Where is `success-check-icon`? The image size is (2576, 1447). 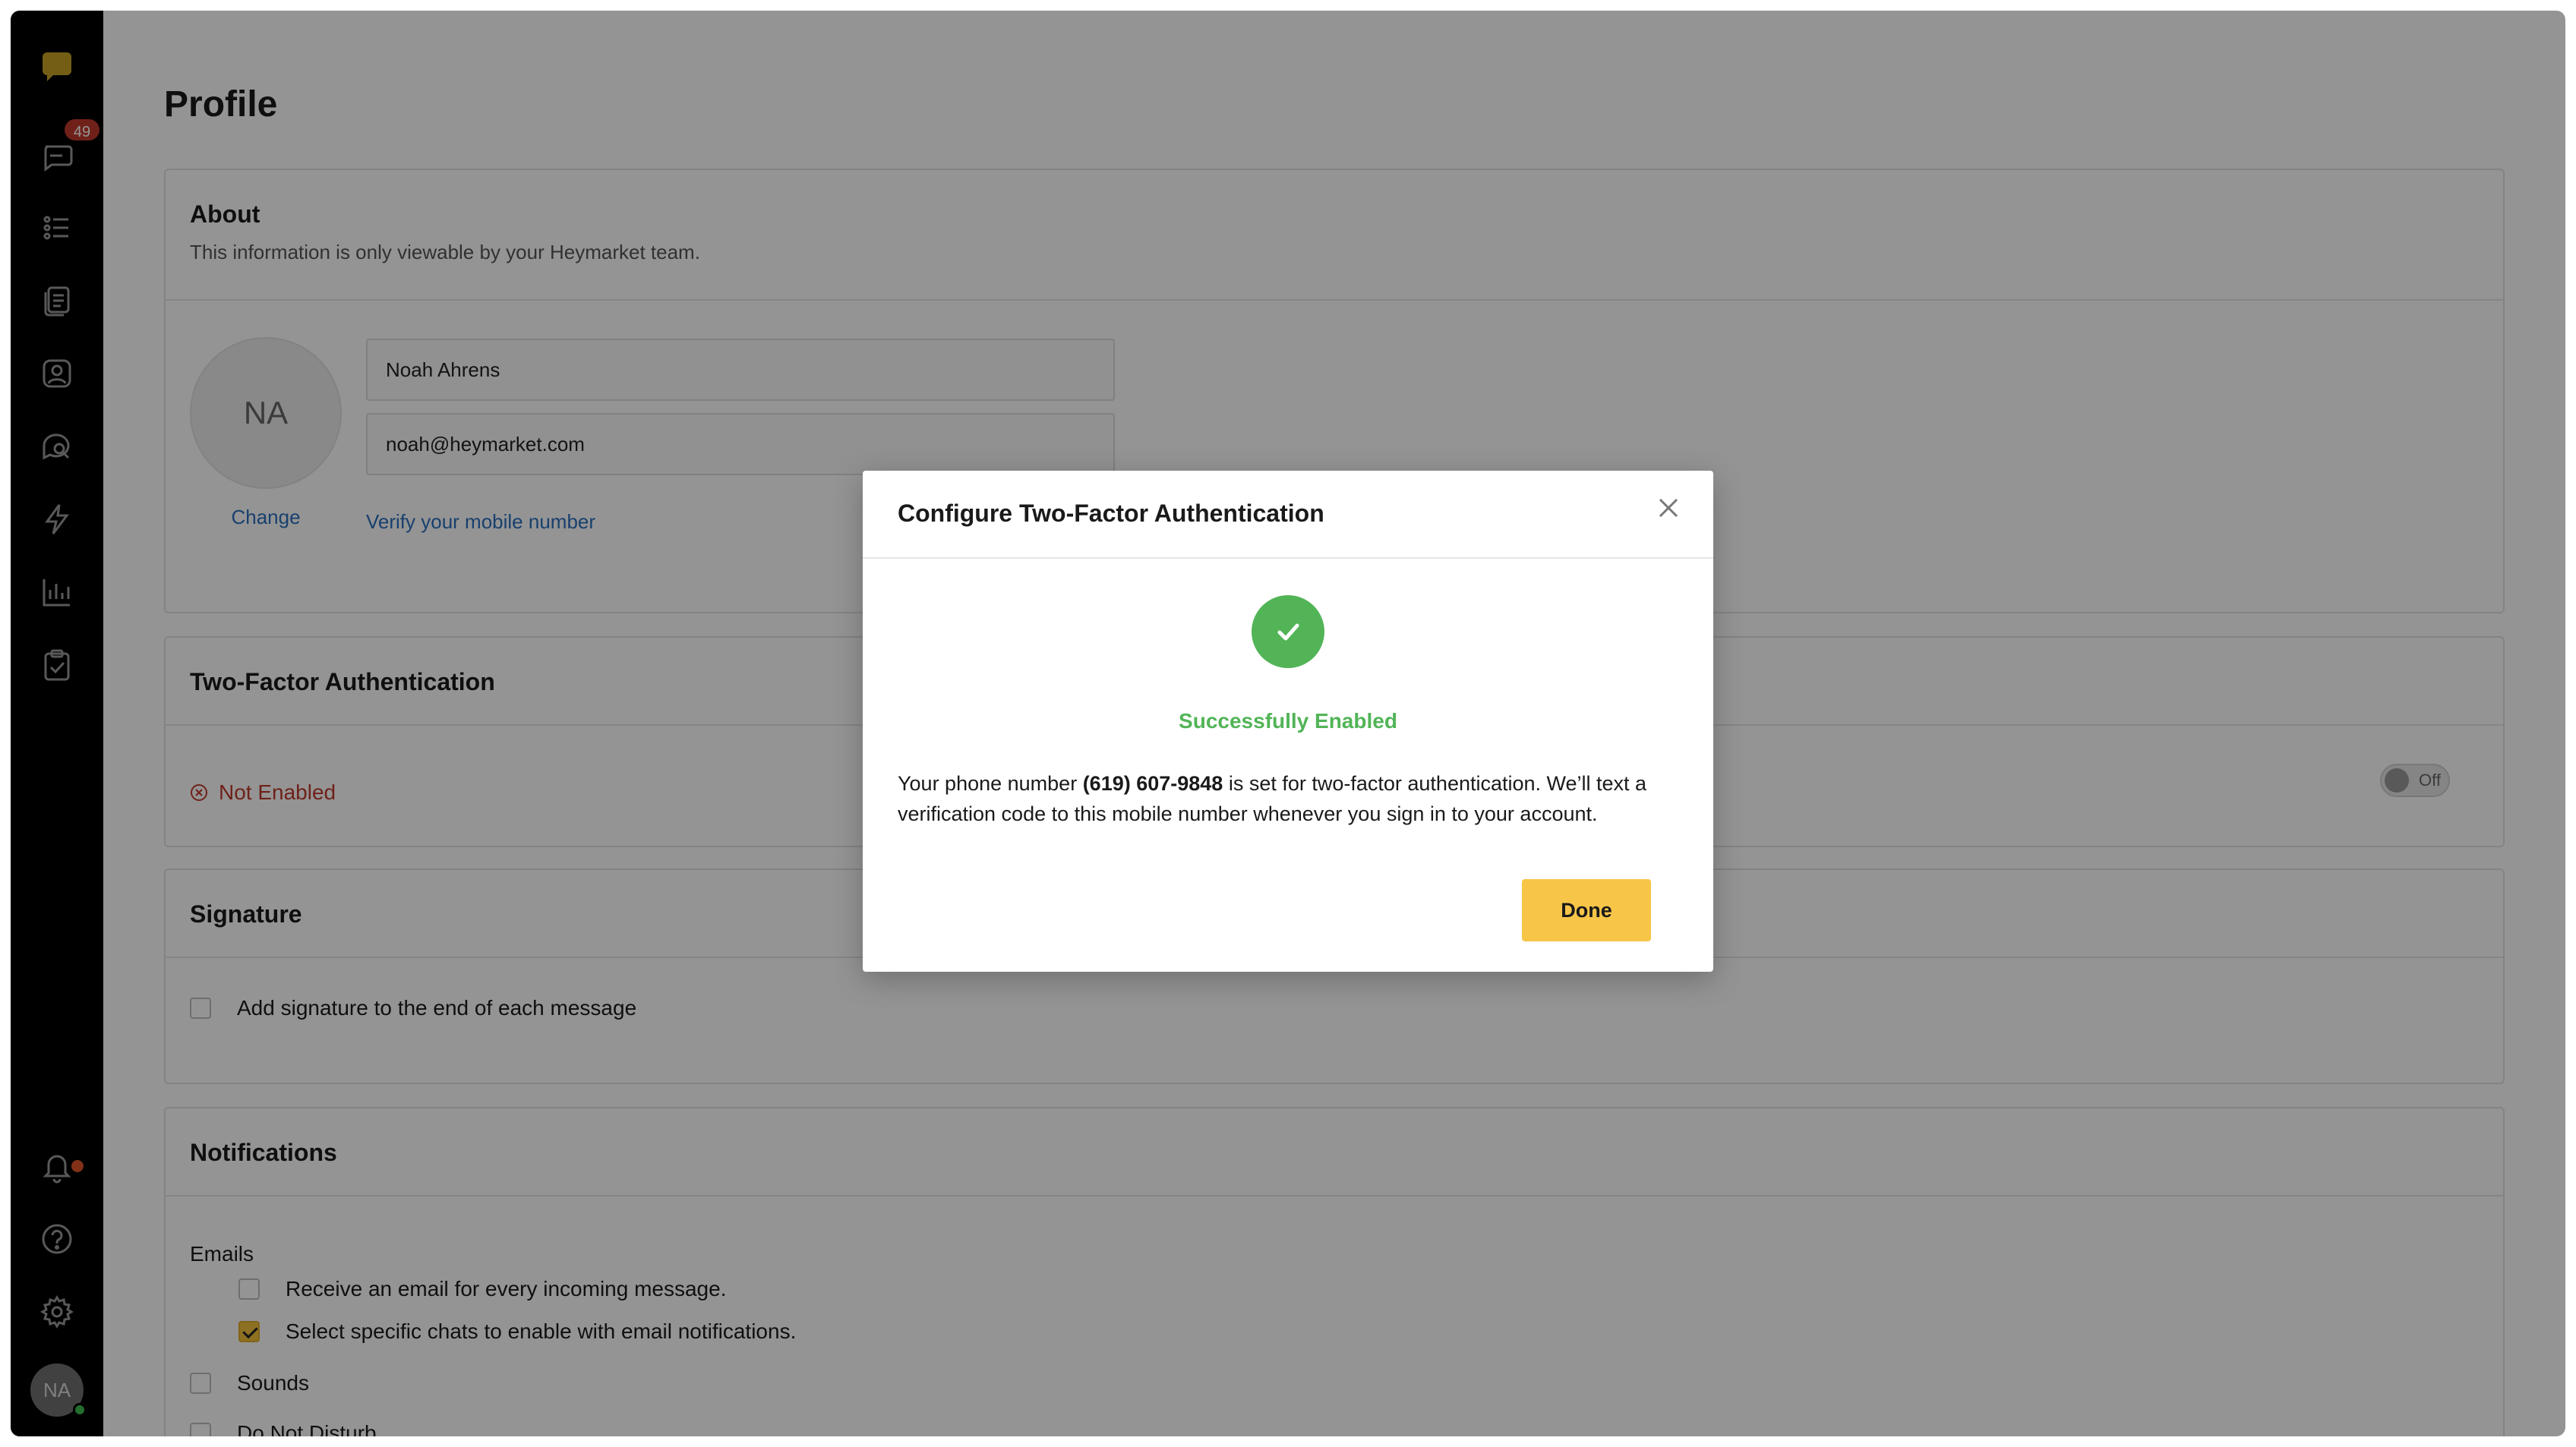 success-check-icon is located at coordinates (1288, 631).